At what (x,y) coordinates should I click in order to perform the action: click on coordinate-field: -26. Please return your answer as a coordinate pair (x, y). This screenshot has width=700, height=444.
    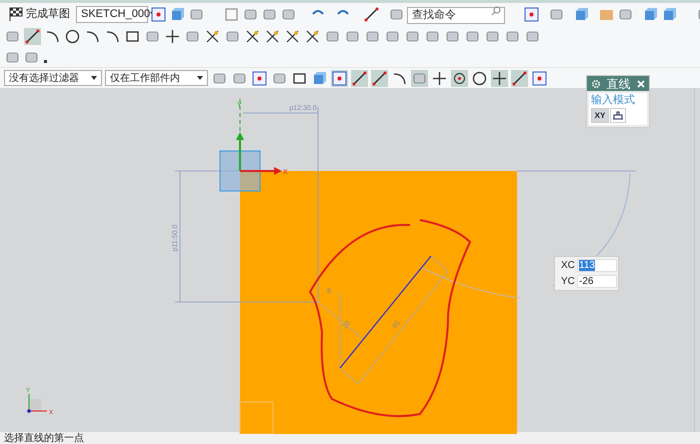
    Looking at the image, I should click on (597, 281).